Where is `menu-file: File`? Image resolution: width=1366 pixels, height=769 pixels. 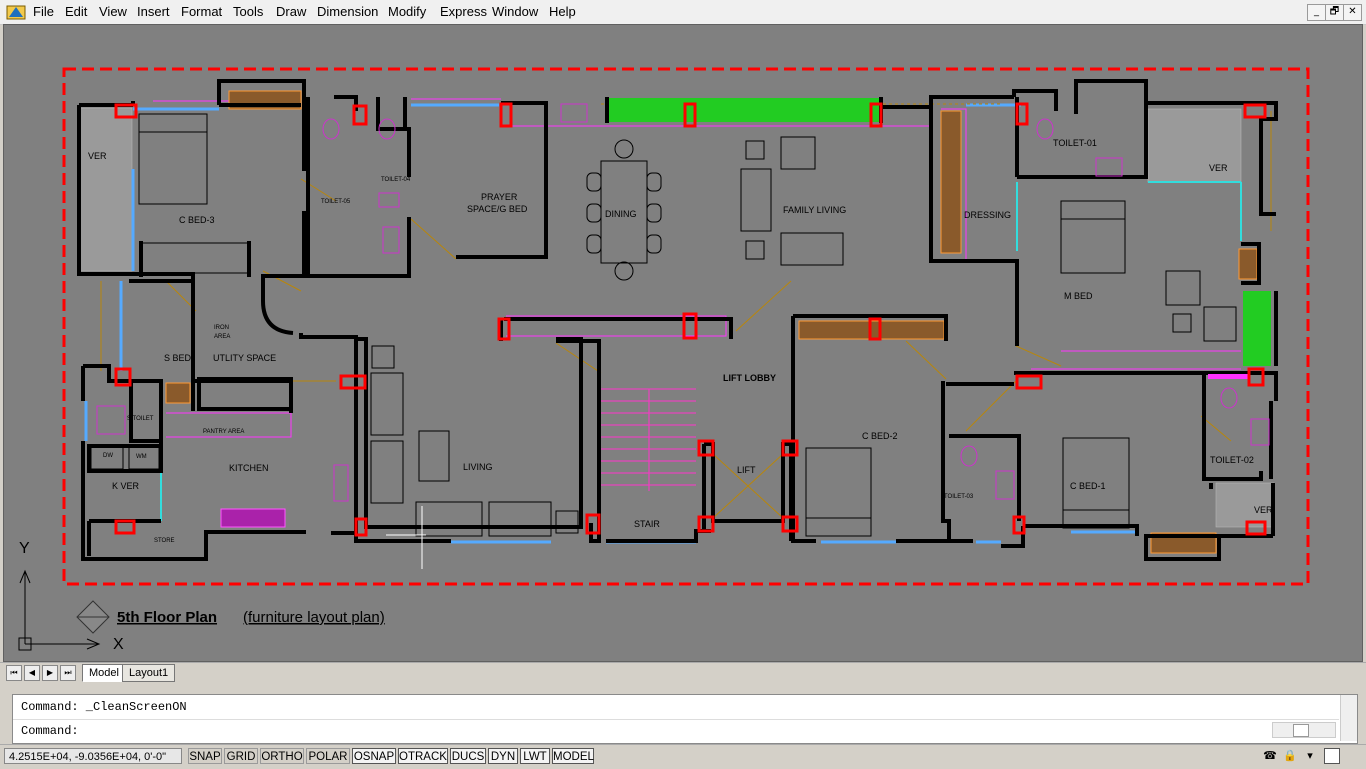
menu-file: File is located at coordinates (43, 11).